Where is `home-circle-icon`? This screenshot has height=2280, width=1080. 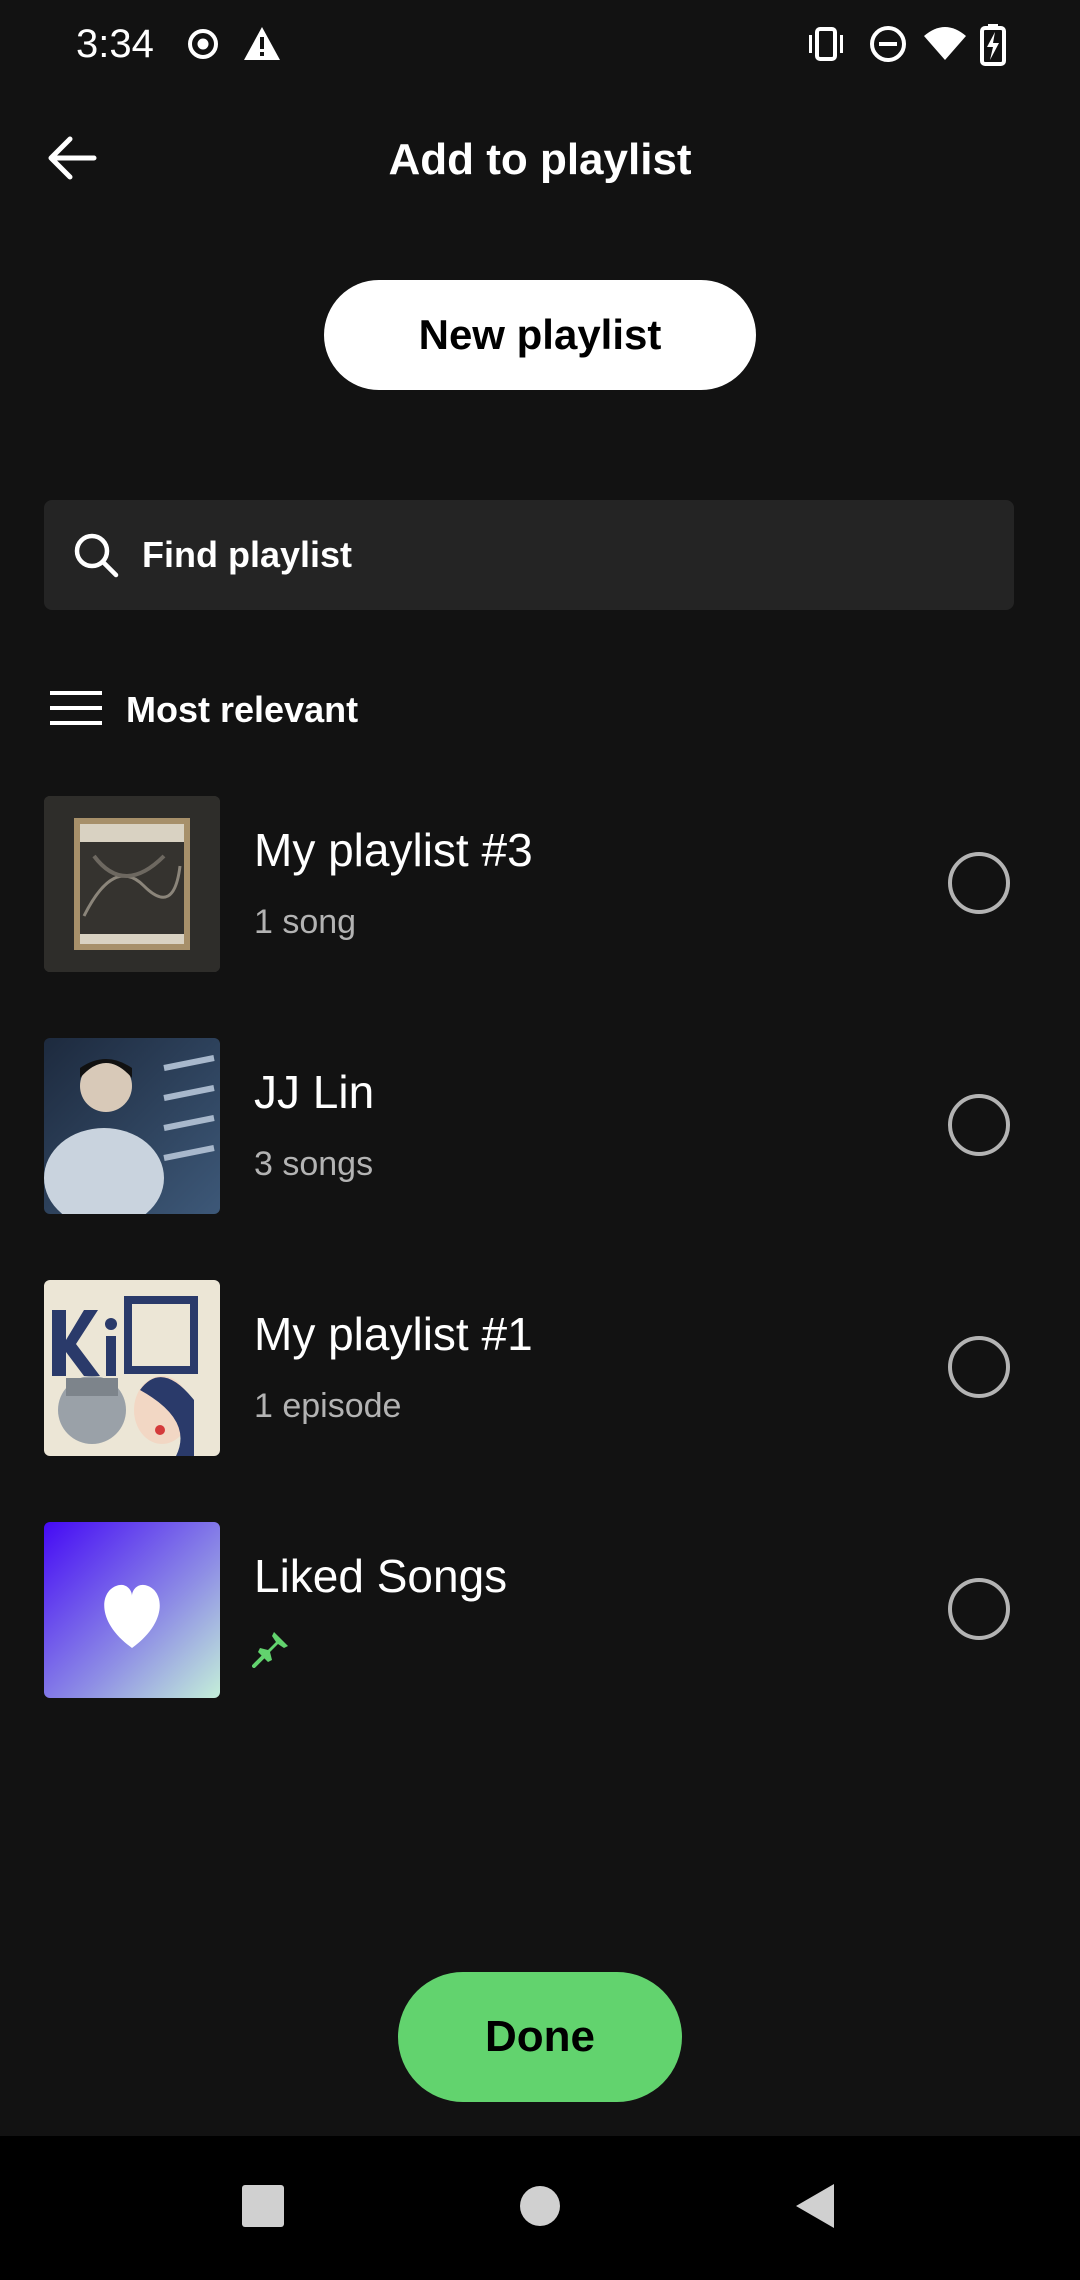 home-circle-icon is located at coordinates (540, 2208).